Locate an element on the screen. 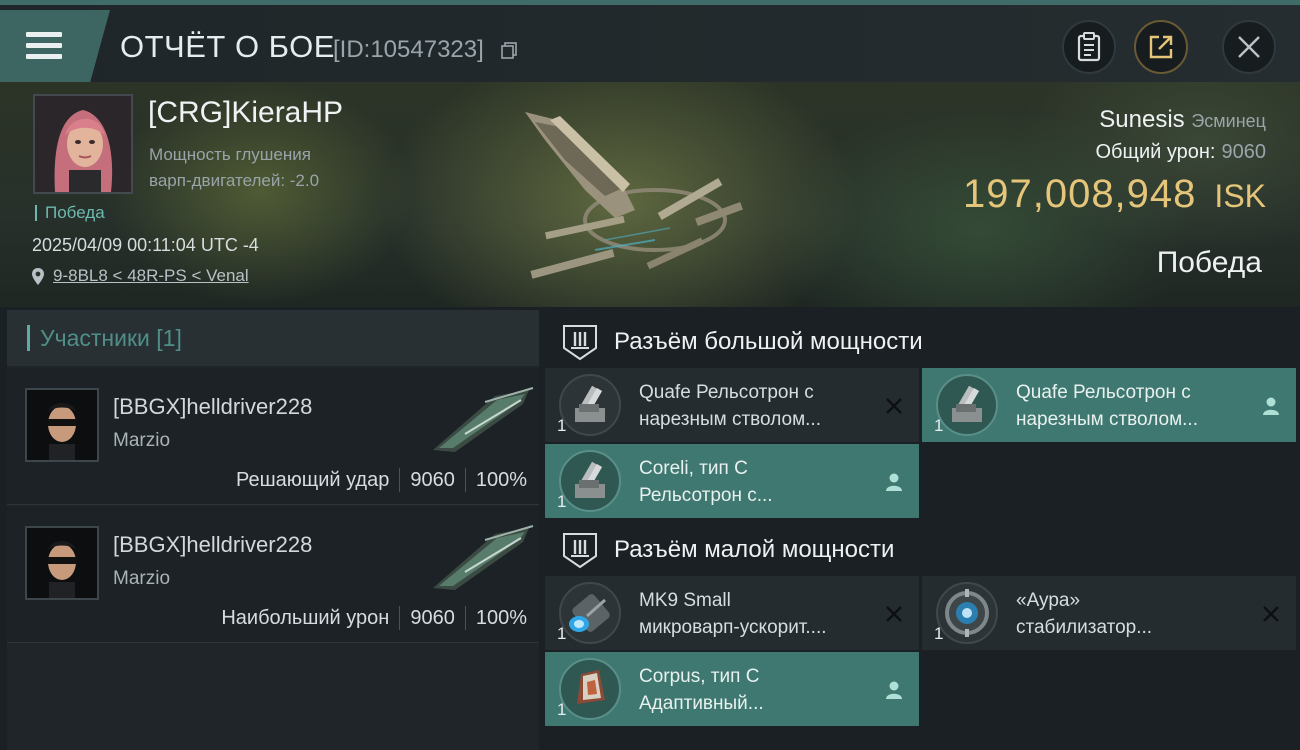 The image size is (1300, 750). participant-stats: Решающий удар 9060 100% is located at coordinates (381, 480).